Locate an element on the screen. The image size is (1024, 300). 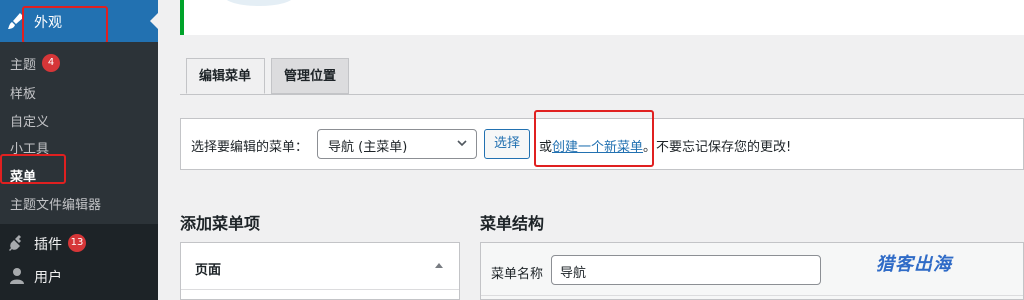
tabs-divider is located at coordinates (602, 94).